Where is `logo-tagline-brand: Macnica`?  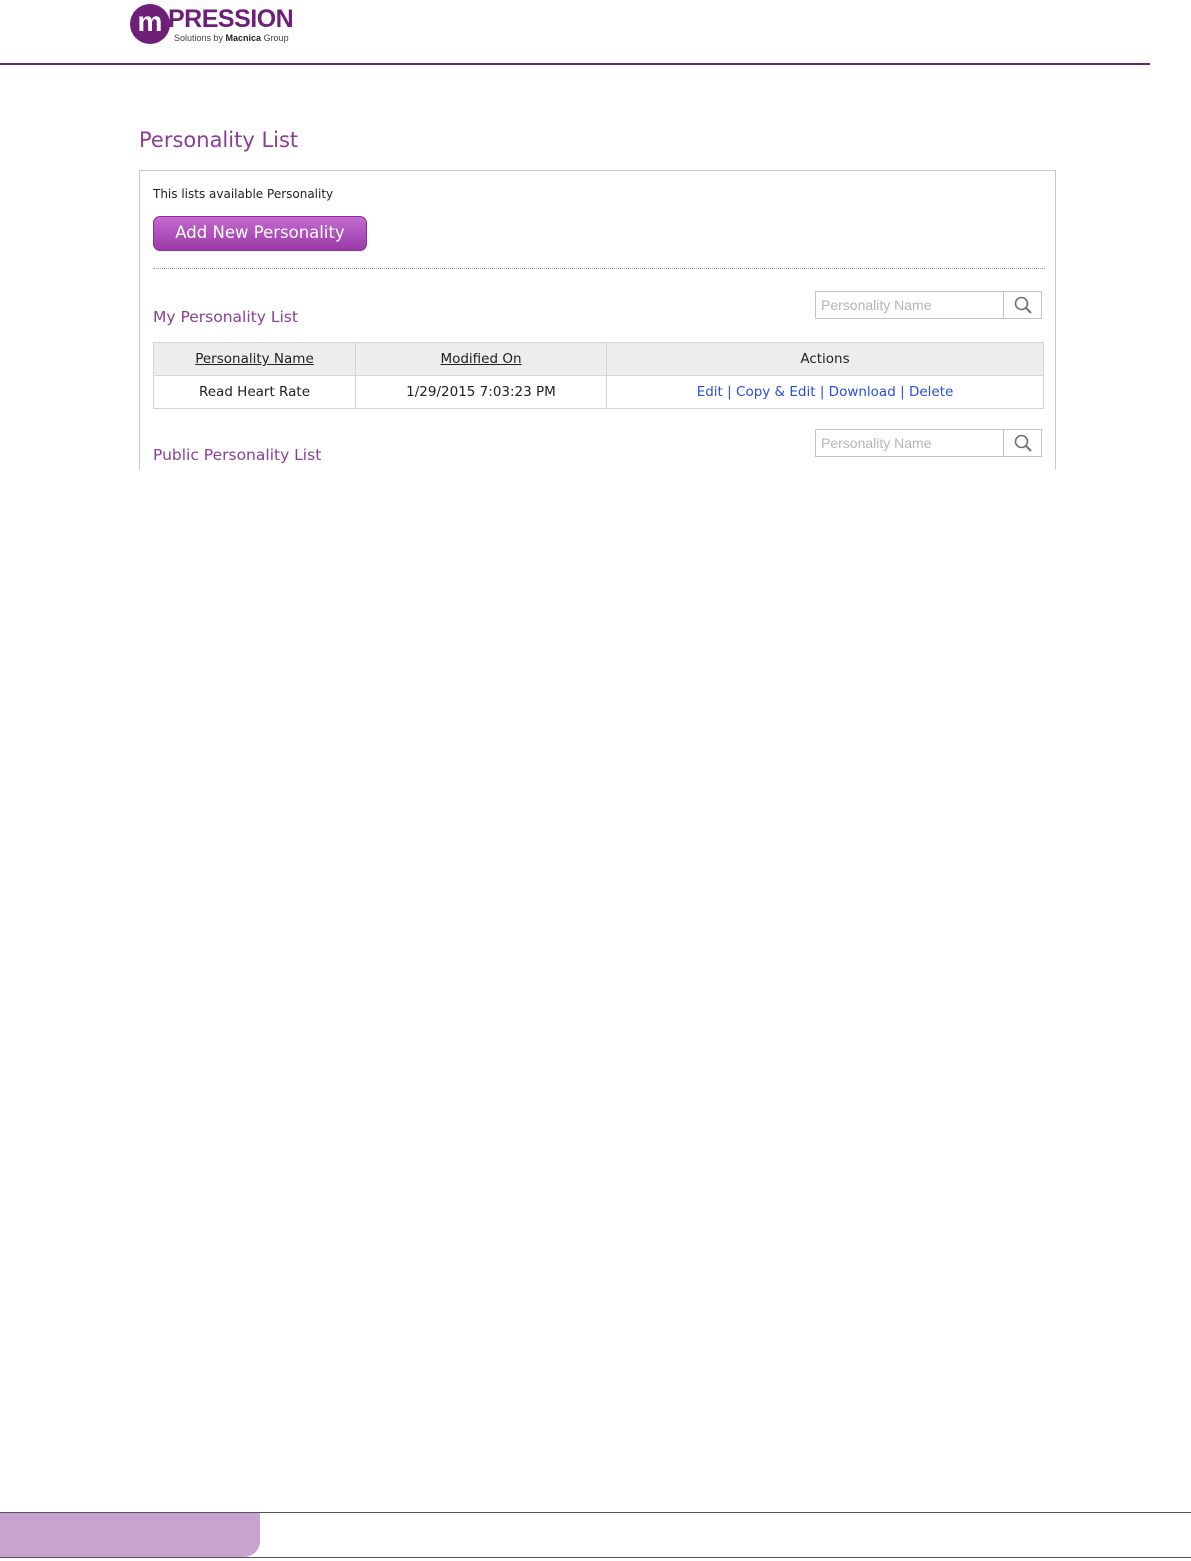
logo-tagline-brand: Macnica is located at coordinates (243, 38).